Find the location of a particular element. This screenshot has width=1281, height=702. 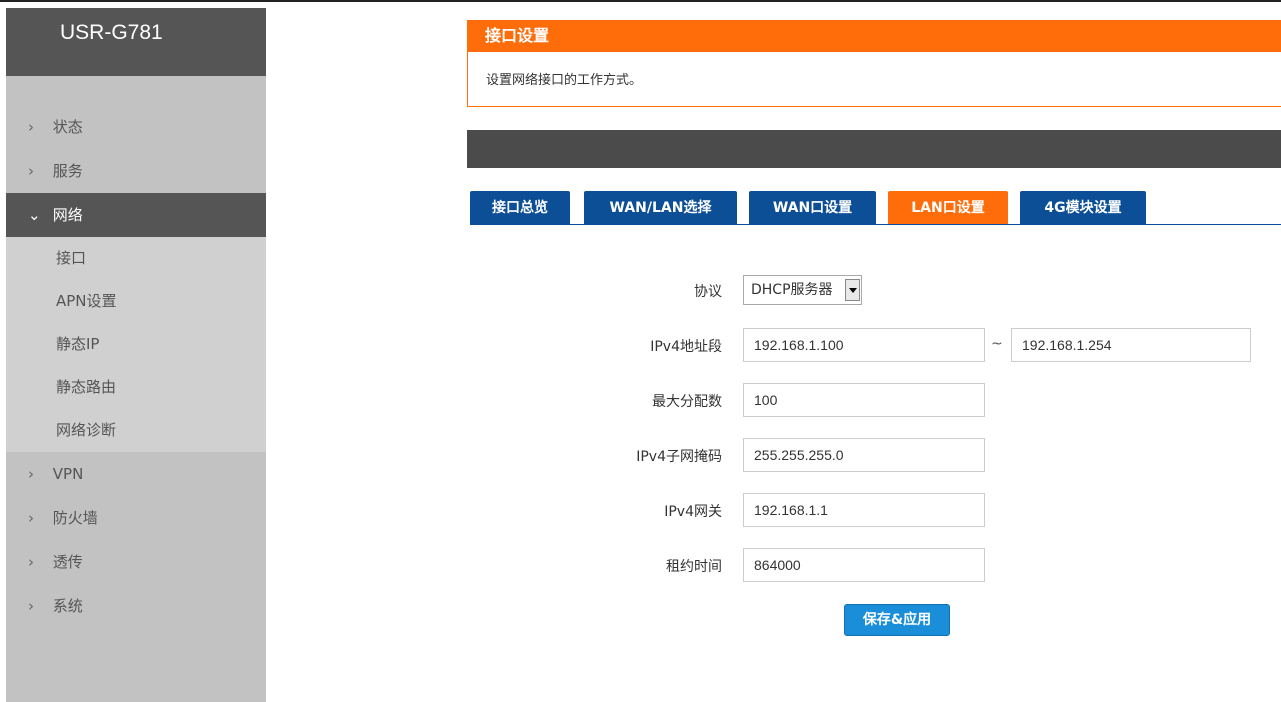

lease-time-label: 租约时间 is located at coordinates (694, 567).